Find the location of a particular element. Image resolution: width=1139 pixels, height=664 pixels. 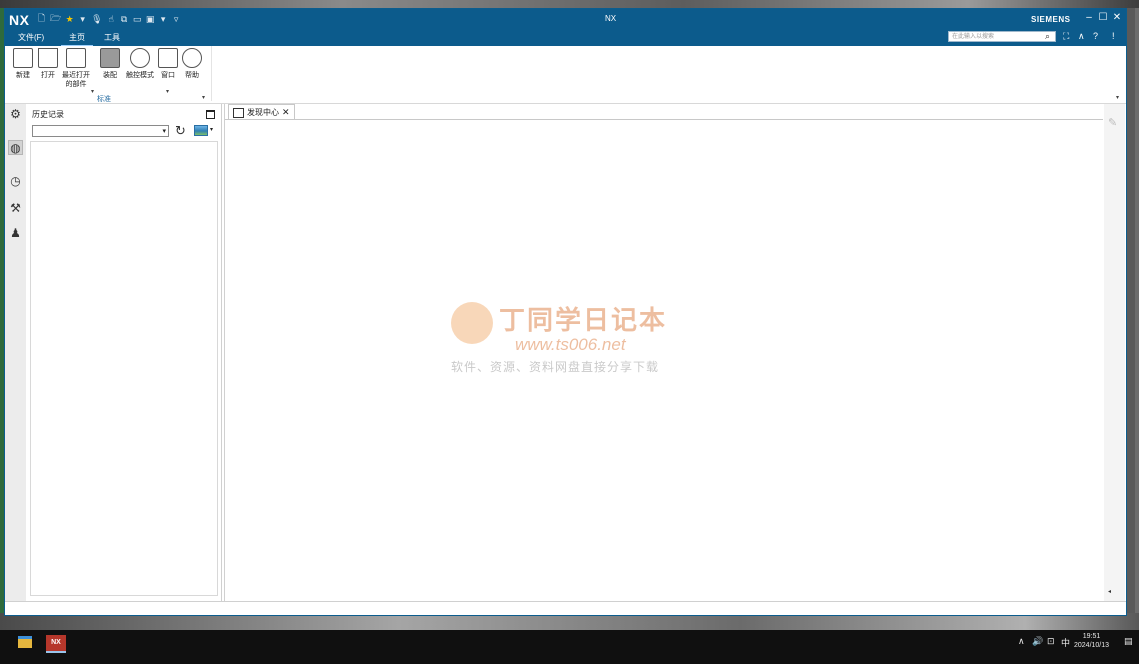

resource-bar: ⚙ ◍ ◷ ⚒ ♟ is located at coordinates (16, 352).